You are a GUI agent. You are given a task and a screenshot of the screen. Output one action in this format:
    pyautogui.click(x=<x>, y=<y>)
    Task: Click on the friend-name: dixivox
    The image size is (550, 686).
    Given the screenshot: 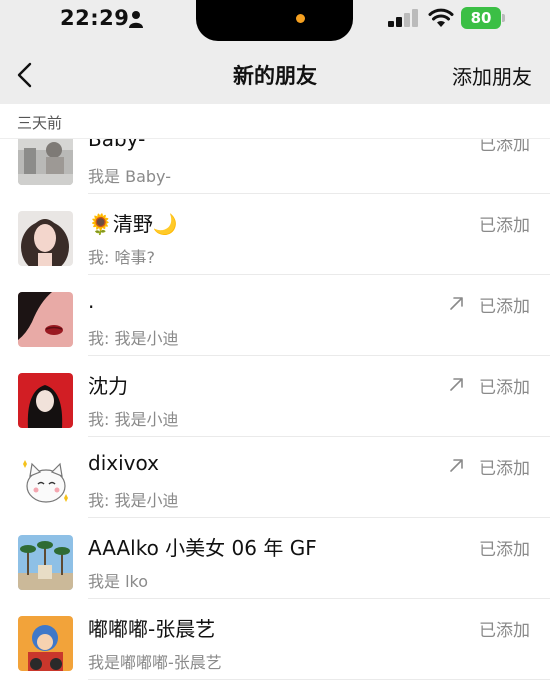 What is the action you would take?
    pyautogui.click(x=123, y=463)
    